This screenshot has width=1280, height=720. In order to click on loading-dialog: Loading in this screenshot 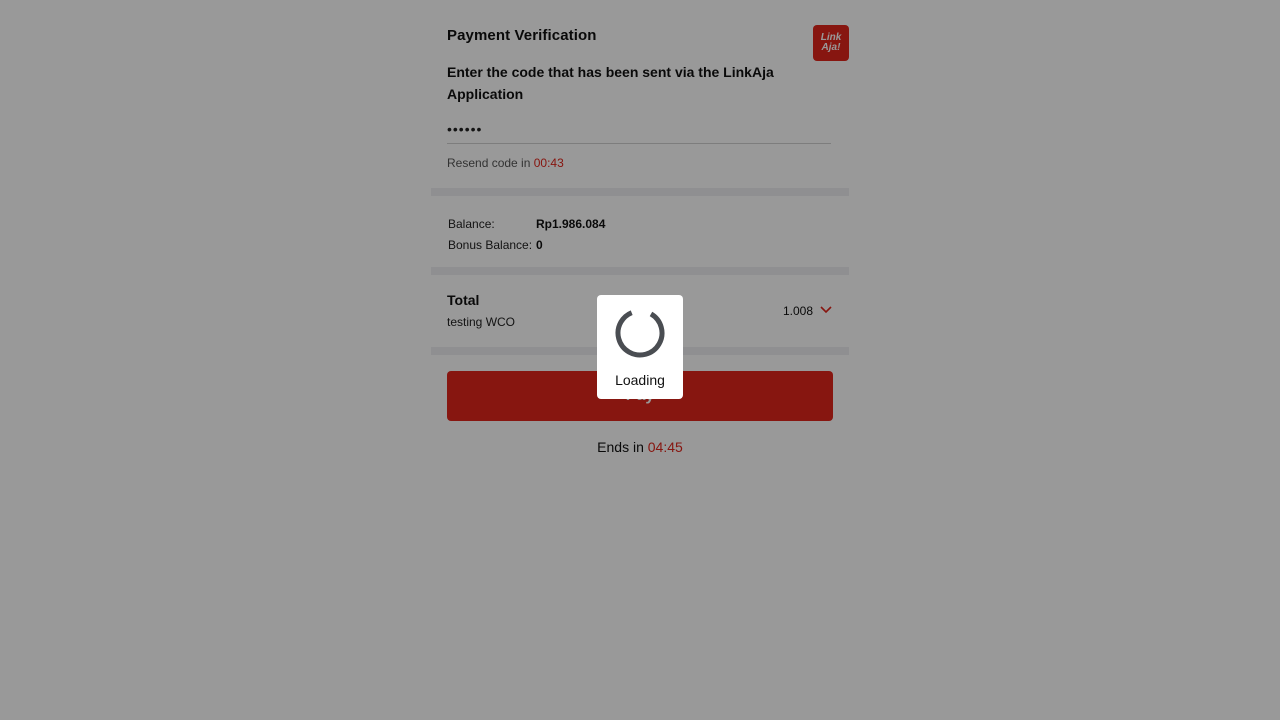, I will do `click(640, 347)`.